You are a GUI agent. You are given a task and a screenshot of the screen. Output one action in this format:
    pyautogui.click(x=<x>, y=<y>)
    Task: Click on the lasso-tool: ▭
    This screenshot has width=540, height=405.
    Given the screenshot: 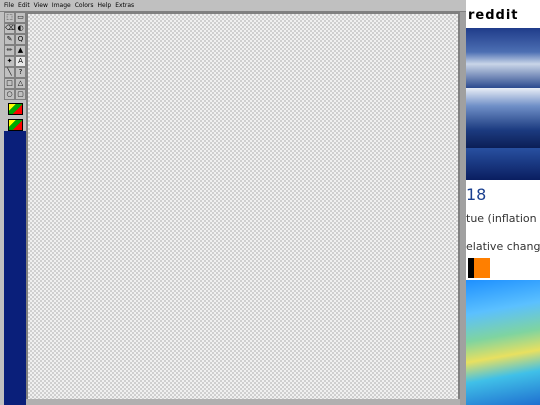 What is the action you would take?
    pyautogui.click(x=20, y=17)
    